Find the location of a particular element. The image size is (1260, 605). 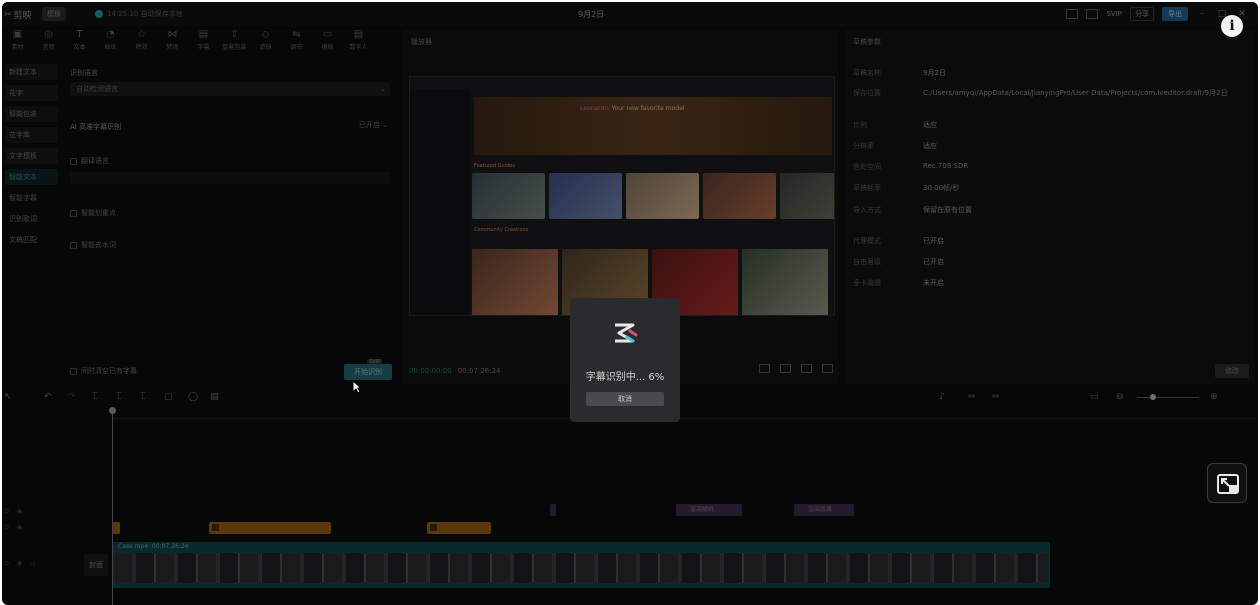

capcut-logo-icon is located at coordinates (626, 333).